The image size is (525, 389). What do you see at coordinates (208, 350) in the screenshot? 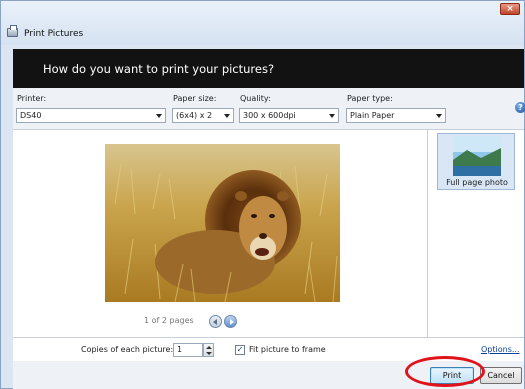
I see `copies-spinner` at bounding box center [208, 350].